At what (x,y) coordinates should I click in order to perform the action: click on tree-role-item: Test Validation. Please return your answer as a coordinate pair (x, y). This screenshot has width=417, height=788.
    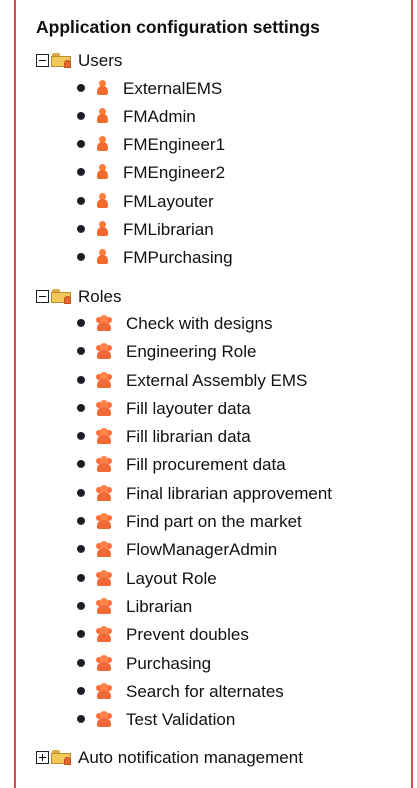
    Looking at the image, I should click on (156, 719).